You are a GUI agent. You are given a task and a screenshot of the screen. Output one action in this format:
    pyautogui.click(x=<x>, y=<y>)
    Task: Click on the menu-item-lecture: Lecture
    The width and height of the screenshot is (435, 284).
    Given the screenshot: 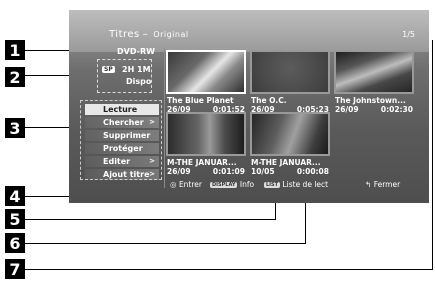 What is the action you would take?
    pyautogui.click(x=122, y=109)
    